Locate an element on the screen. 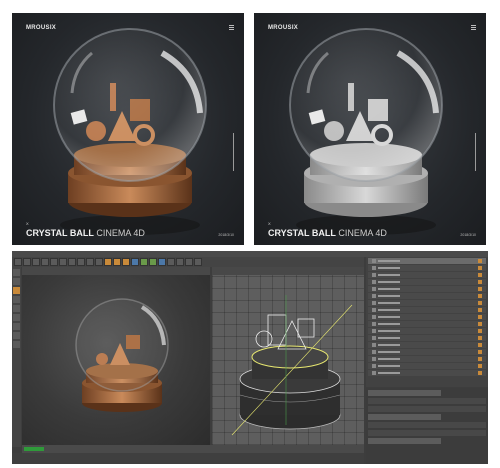 The image size is (500, 468). move-tool-icon is located at coordinates (45, 262).